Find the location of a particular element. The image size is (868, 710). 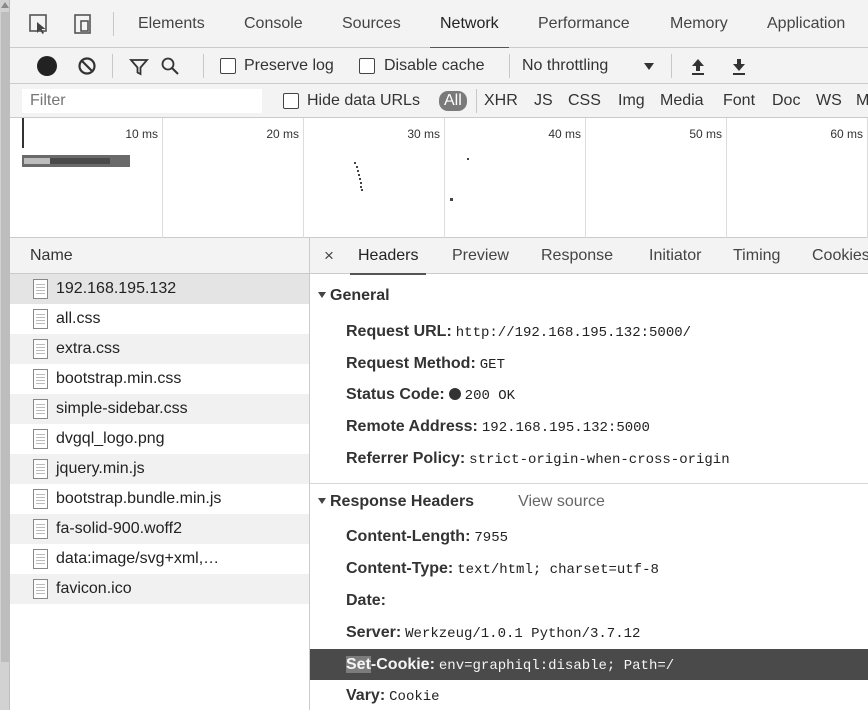

tab-cookies: Cookies is located at coordinates (840, 256).